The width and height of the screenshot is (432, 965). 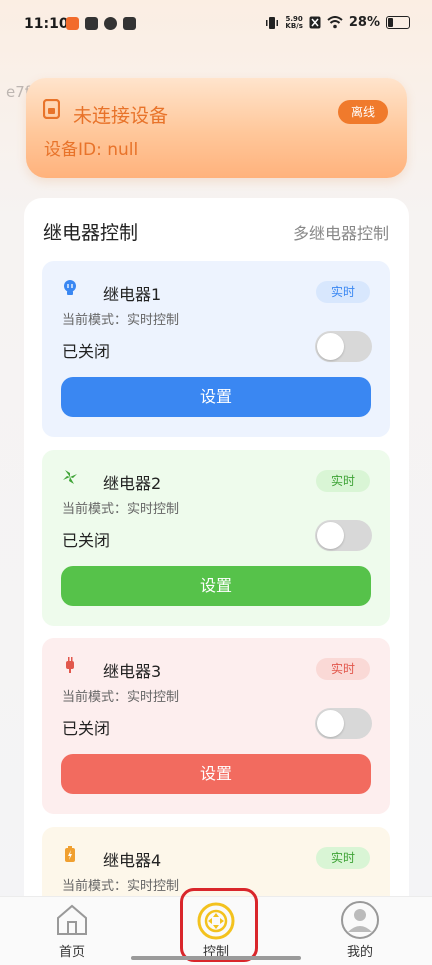 I want to click on nav-profile: 我的, so click(x=360, y=931).